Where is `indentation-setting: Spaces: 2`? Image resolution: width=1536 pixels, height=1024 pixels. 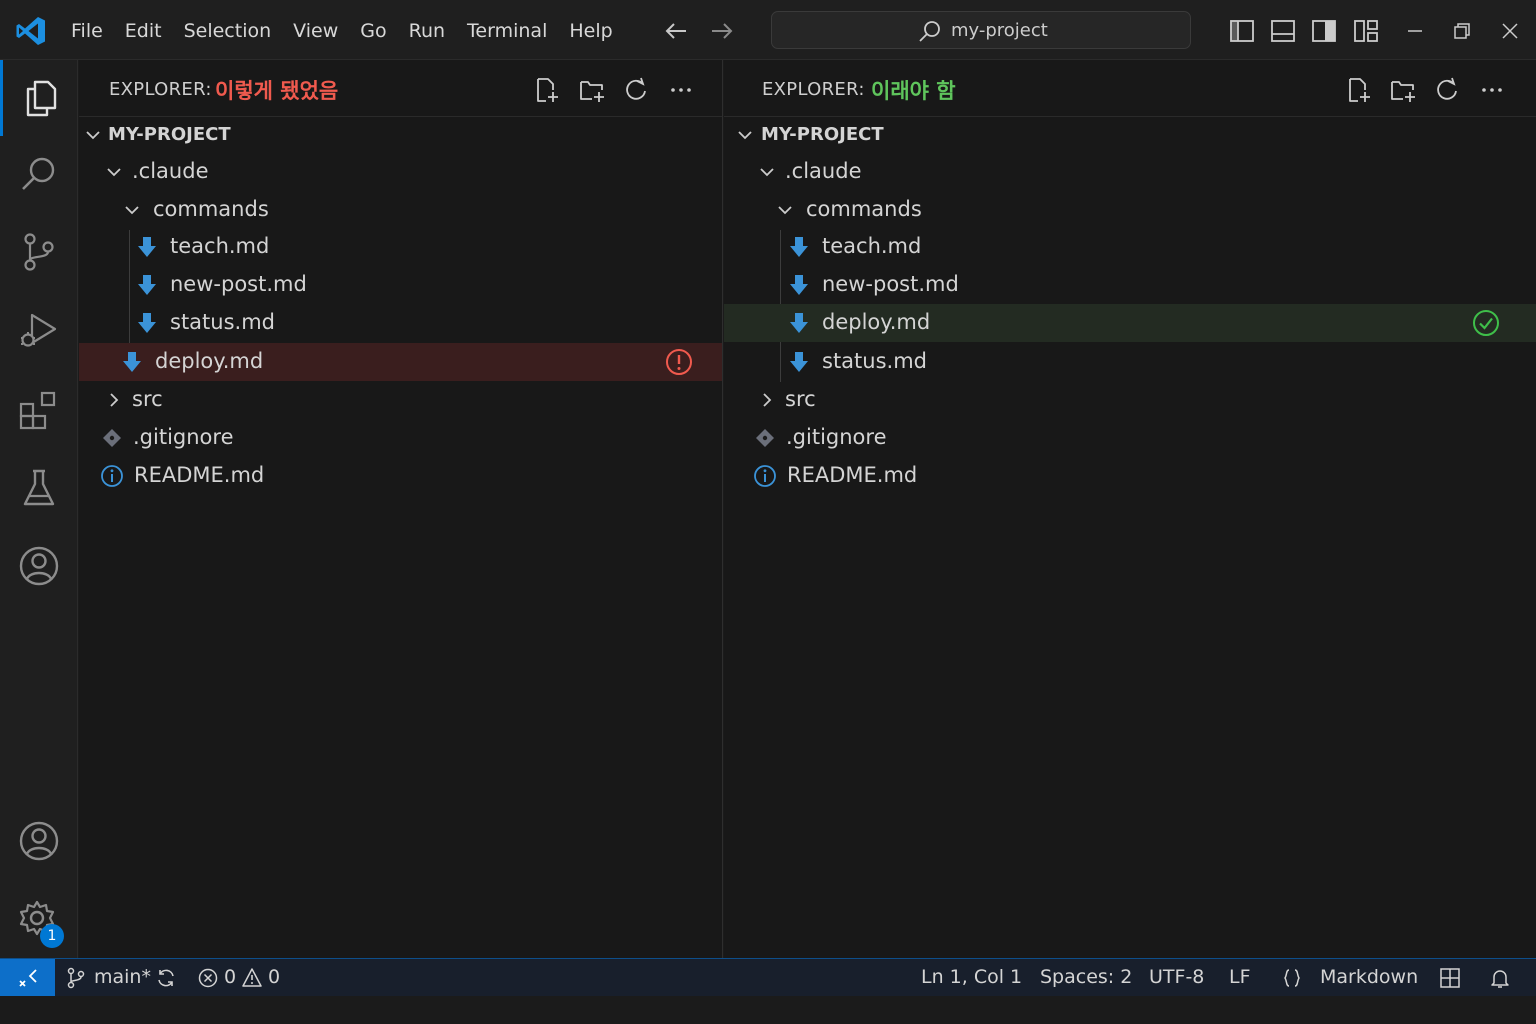
indentation-setting: Spaces: 2 is located at coordinates (1086, 977).